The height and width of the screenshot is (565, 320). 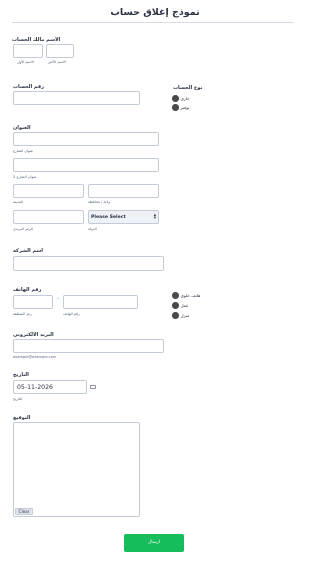 What do you see at coordinates (27, 290) in the screenshot?
I see `phone-number-label: رقم الهاتف` at bounding box center [27, 290].